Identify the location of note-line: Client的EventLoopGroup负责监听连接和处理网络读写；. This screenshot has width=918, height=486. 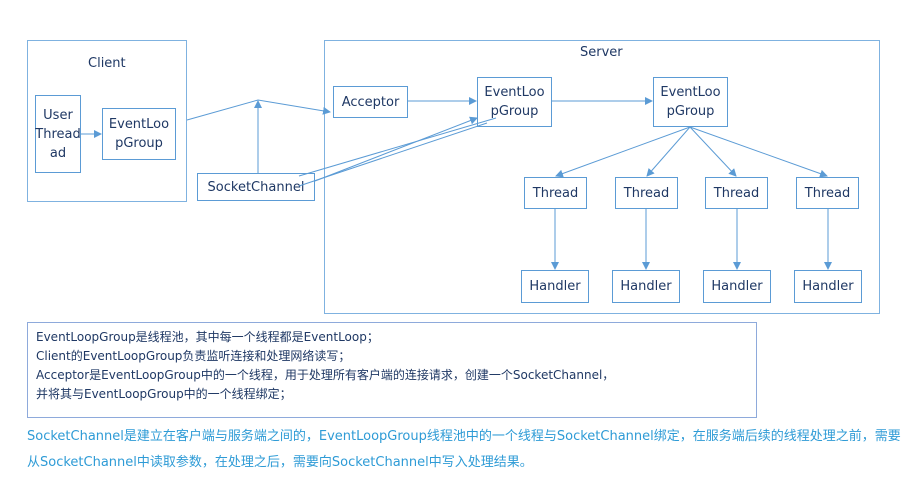
(193, 356).